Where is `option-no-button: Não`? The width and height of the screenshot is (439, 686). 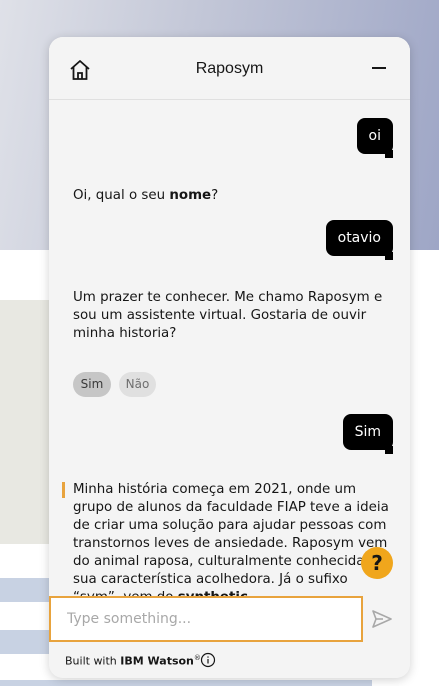 option-no-button: Não is located at coordinates (137, 384).